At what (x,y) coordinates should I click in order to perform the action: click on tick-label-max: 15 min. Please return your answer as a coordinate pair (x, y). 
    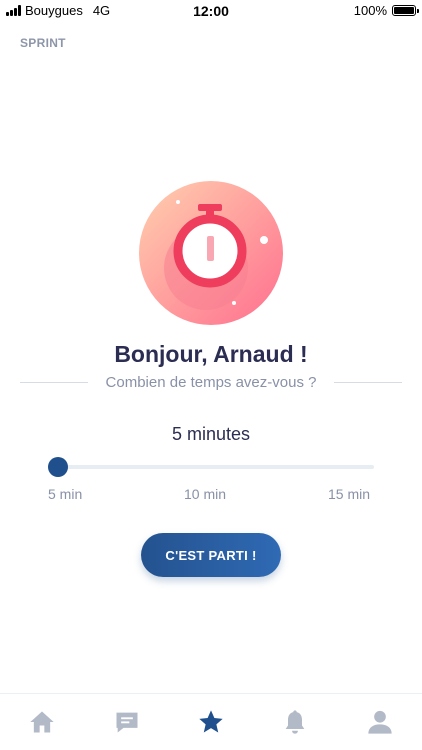
    Looking at the image, I should click on (349, 494).